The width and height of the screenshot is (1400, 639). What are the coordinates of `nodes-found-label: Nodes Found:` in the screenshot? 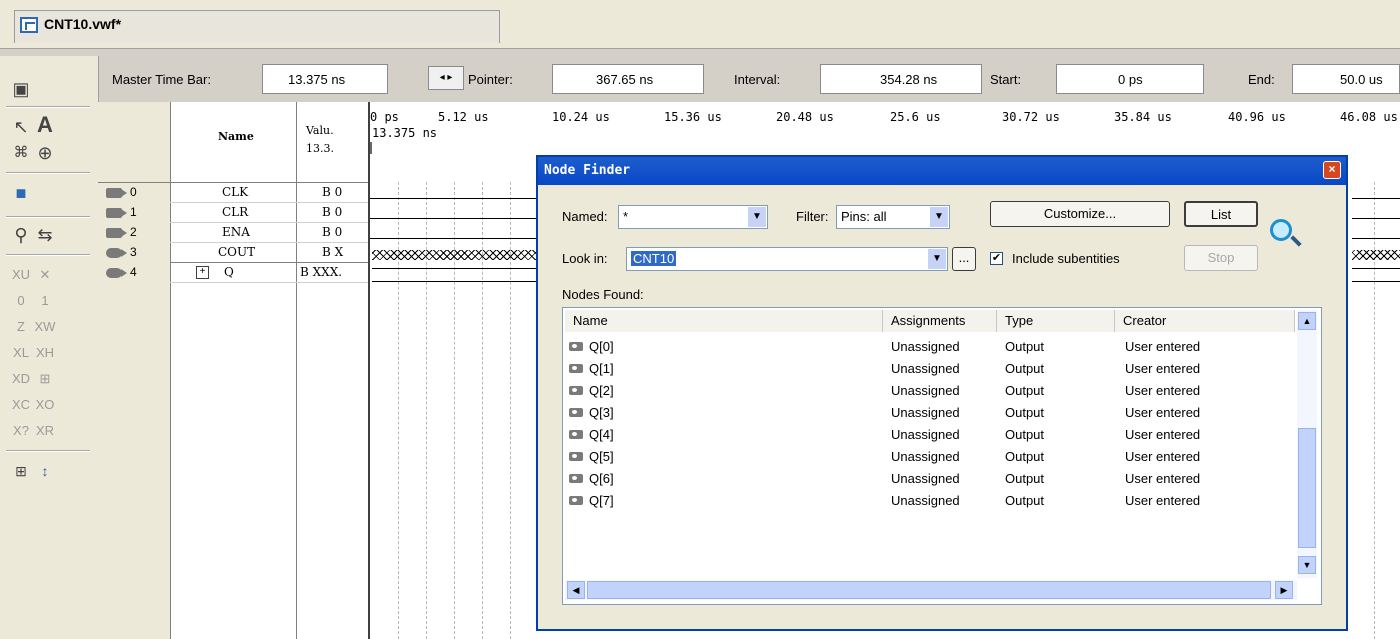 It's located at (603, 294).